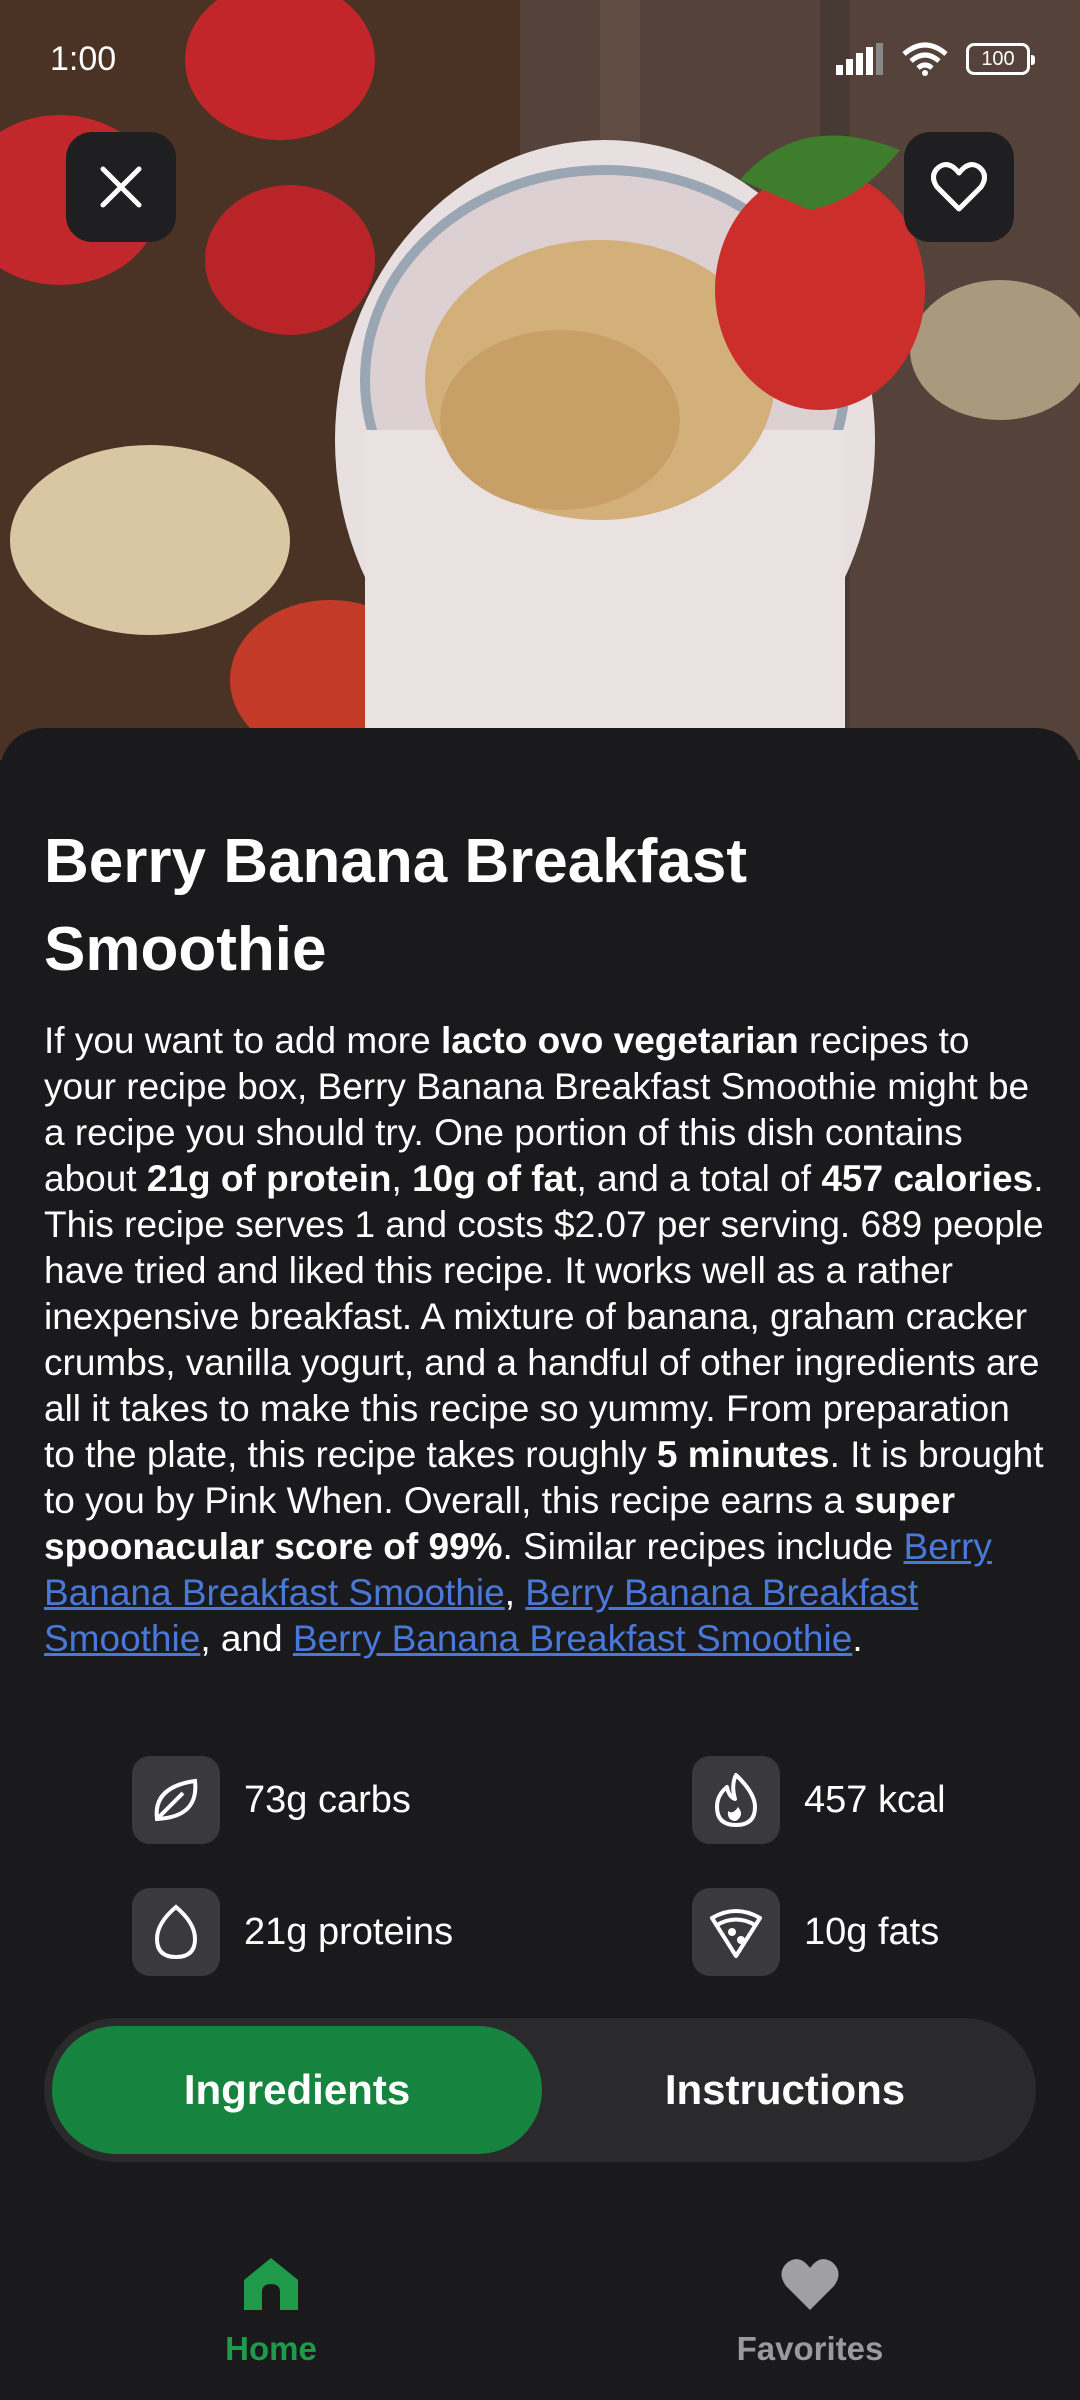  Describe the element at coordinates (176, 1932) in the screenshot. I see `egg-icon` at that location.